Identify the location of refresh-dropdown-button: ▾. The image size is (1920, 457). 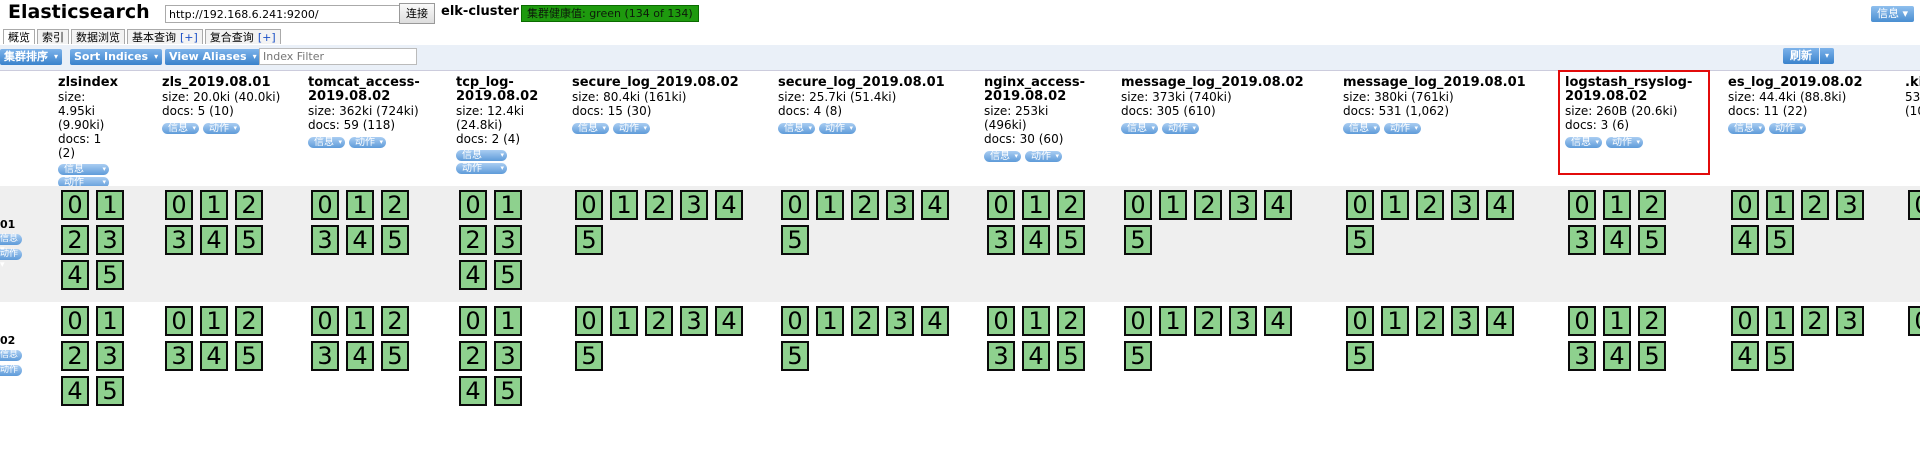
(1827, 56).